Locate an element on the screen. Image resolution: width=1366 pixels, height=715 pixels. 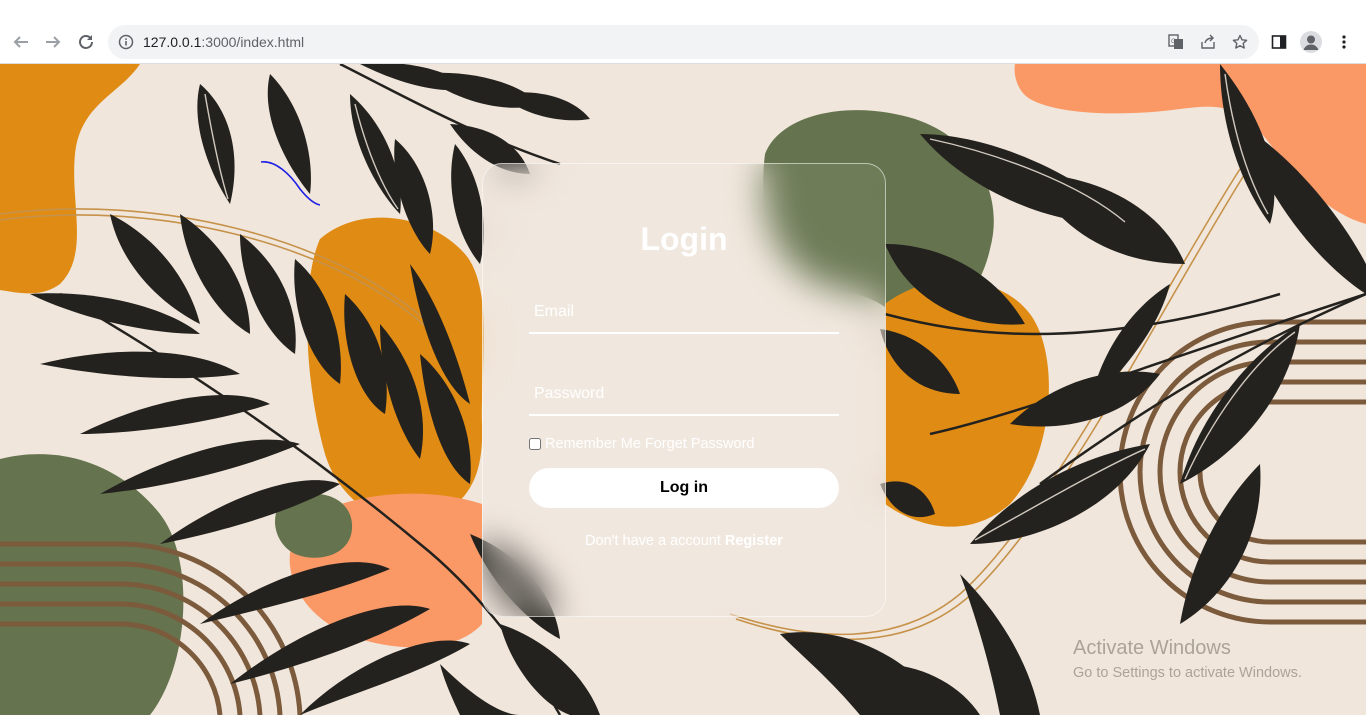
remember-row: Remember Me Forget Password is located at coordinates (642, 444).